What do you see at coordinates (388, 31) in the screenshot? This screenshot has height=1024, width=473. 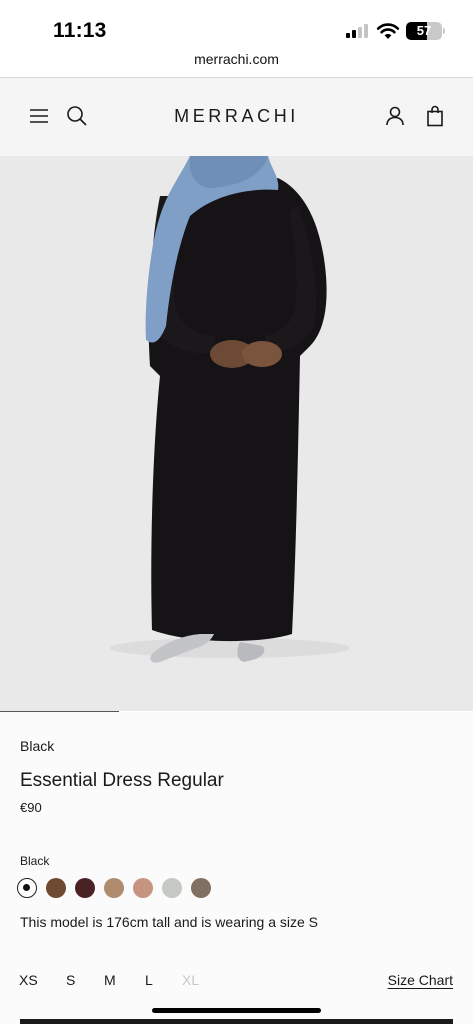 I see `wifi-icon` at bounding box center [388, 31].